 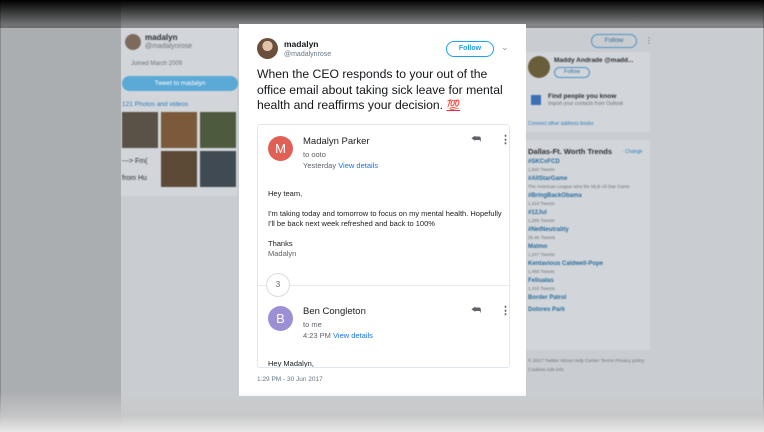 What do you see at coordinates (155, 104) in the screenshot?
I see `background-photos-link: 121 Photos and videos` at bounding box center [155, 104].